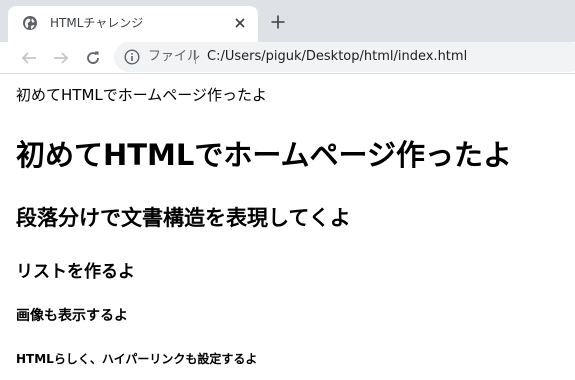  I want to click on tab-active: HTMLチャレンジ, so click(133, 24).